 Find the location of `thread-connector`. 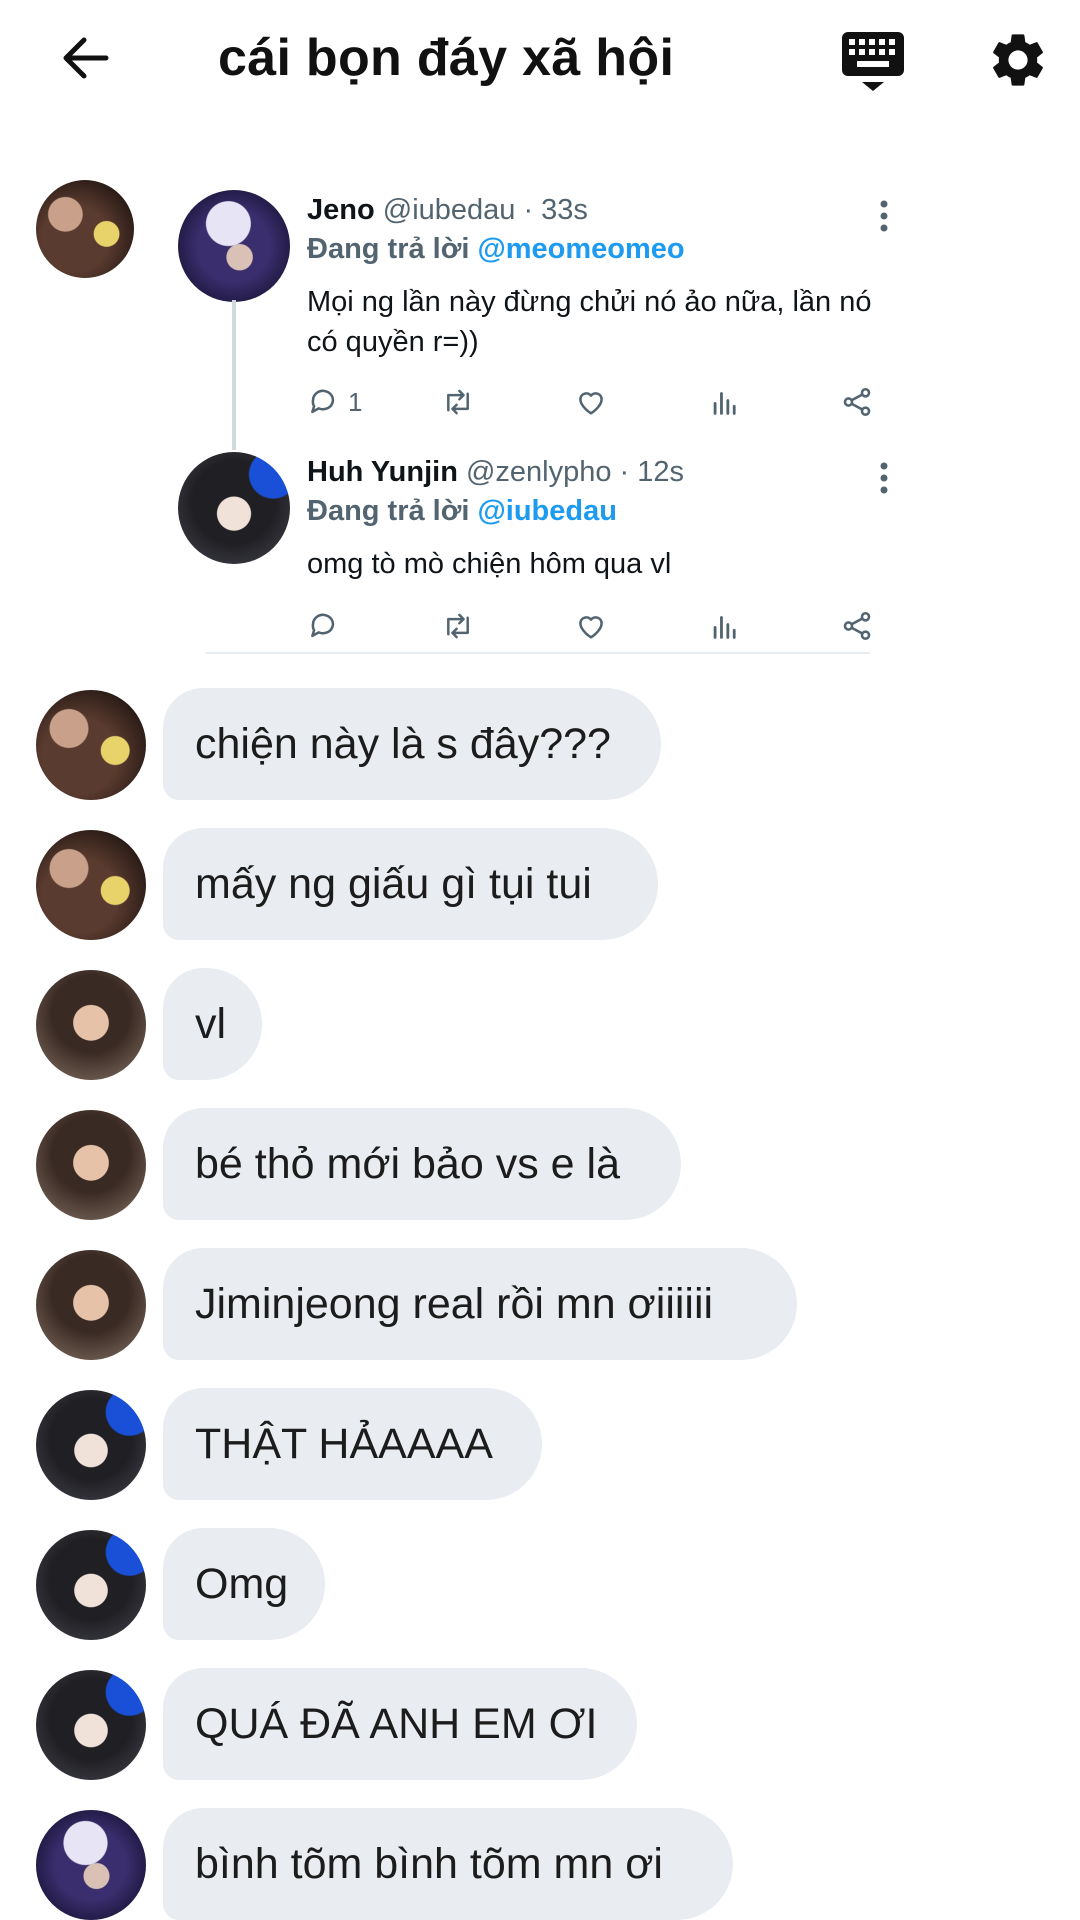

thread-connector is located at coordinates (234, 375).